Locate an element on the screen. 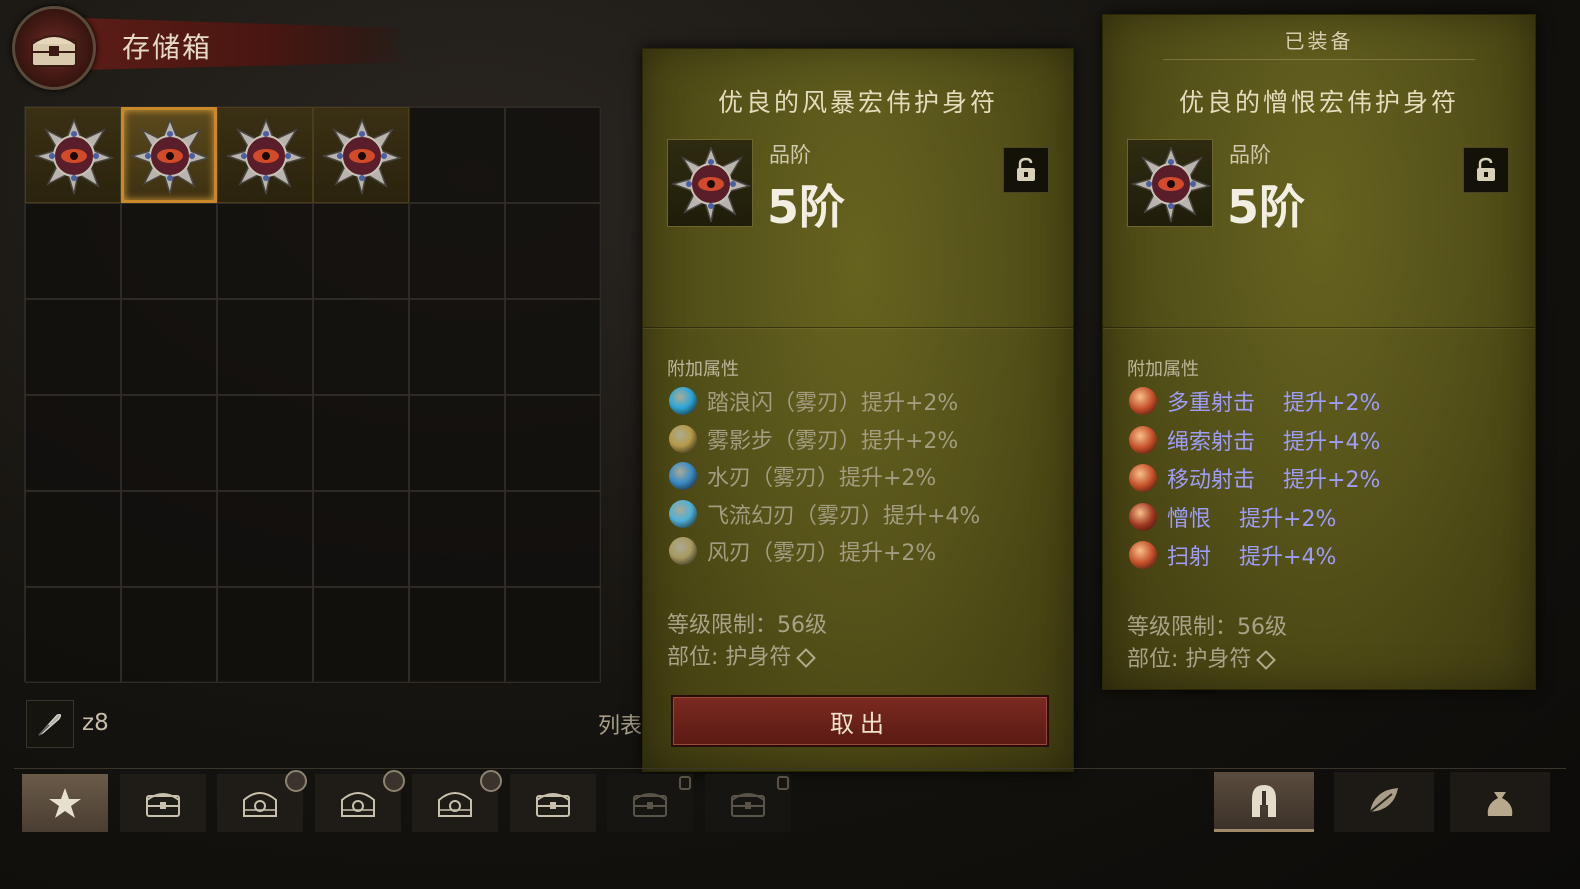 Image resolution: width=1580 pixels, height=889 pixels. attribute-row: 飞流幻刃（雾刃）提升+4% is located at coordinates (824, 514).